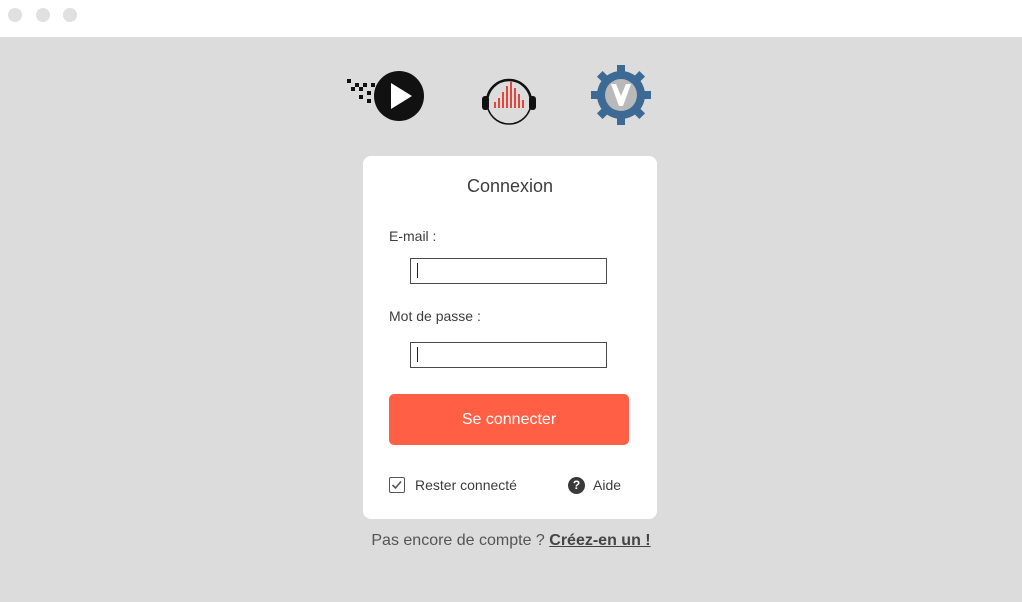 This screenshot has height=602, width=1022. Describe the element at coordinates (508, 271) in the screenshot. I see `email-field` at that location.